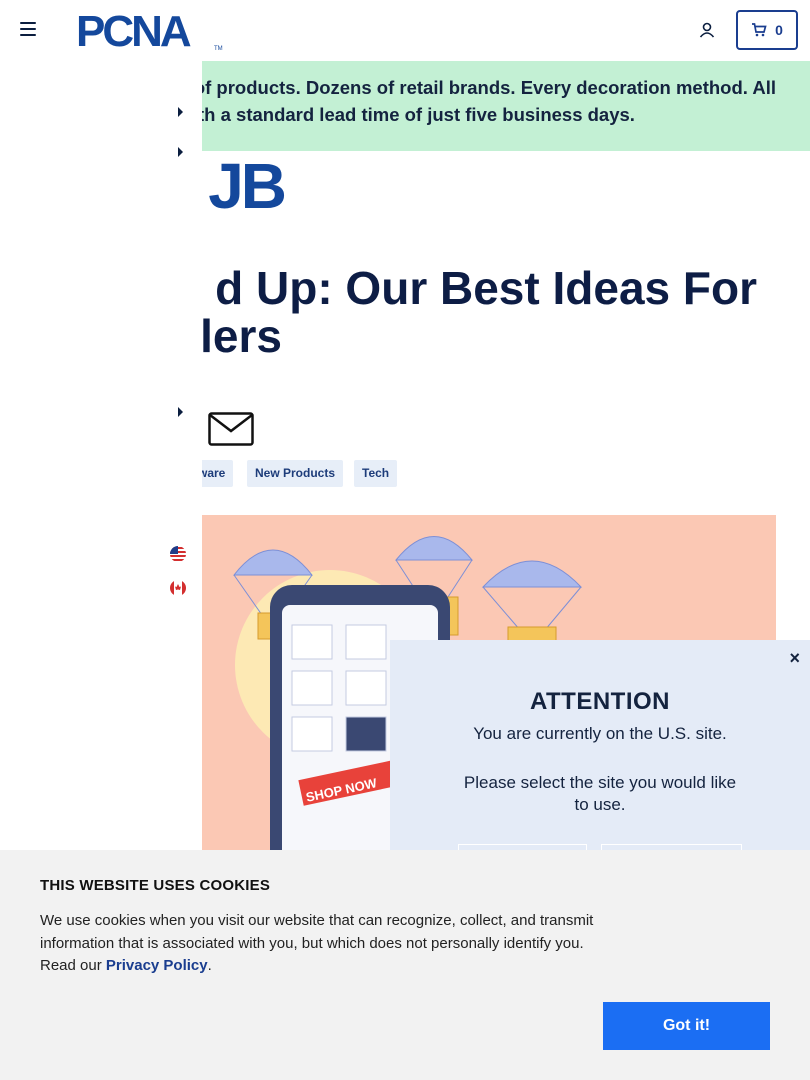 Image resolution: width=810 pixels, height=1080 pixels. What do you see at coordinates (686, 1026) in the screenshot?
I see `got-it-button: Got it!` at bounding box center [686, 1026].